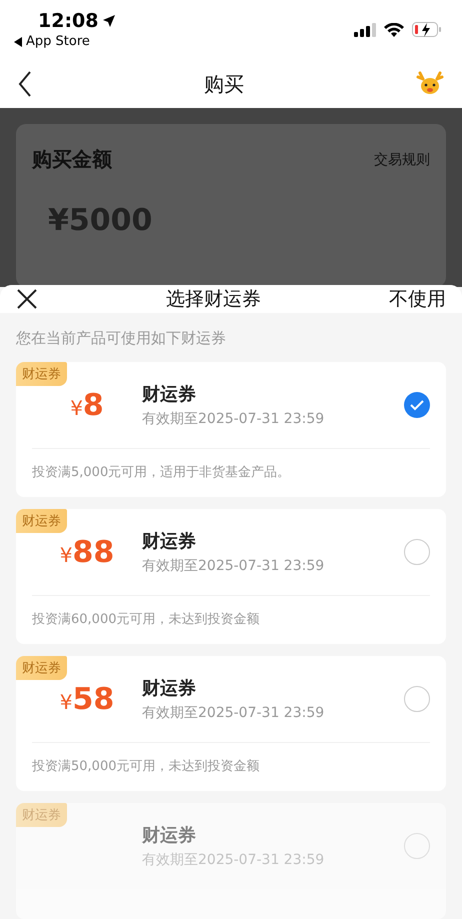  What do you see at coordinates (93, 405) in the screenshot?
I see `coupon-amount: 8` at bounding box center [93, 405].